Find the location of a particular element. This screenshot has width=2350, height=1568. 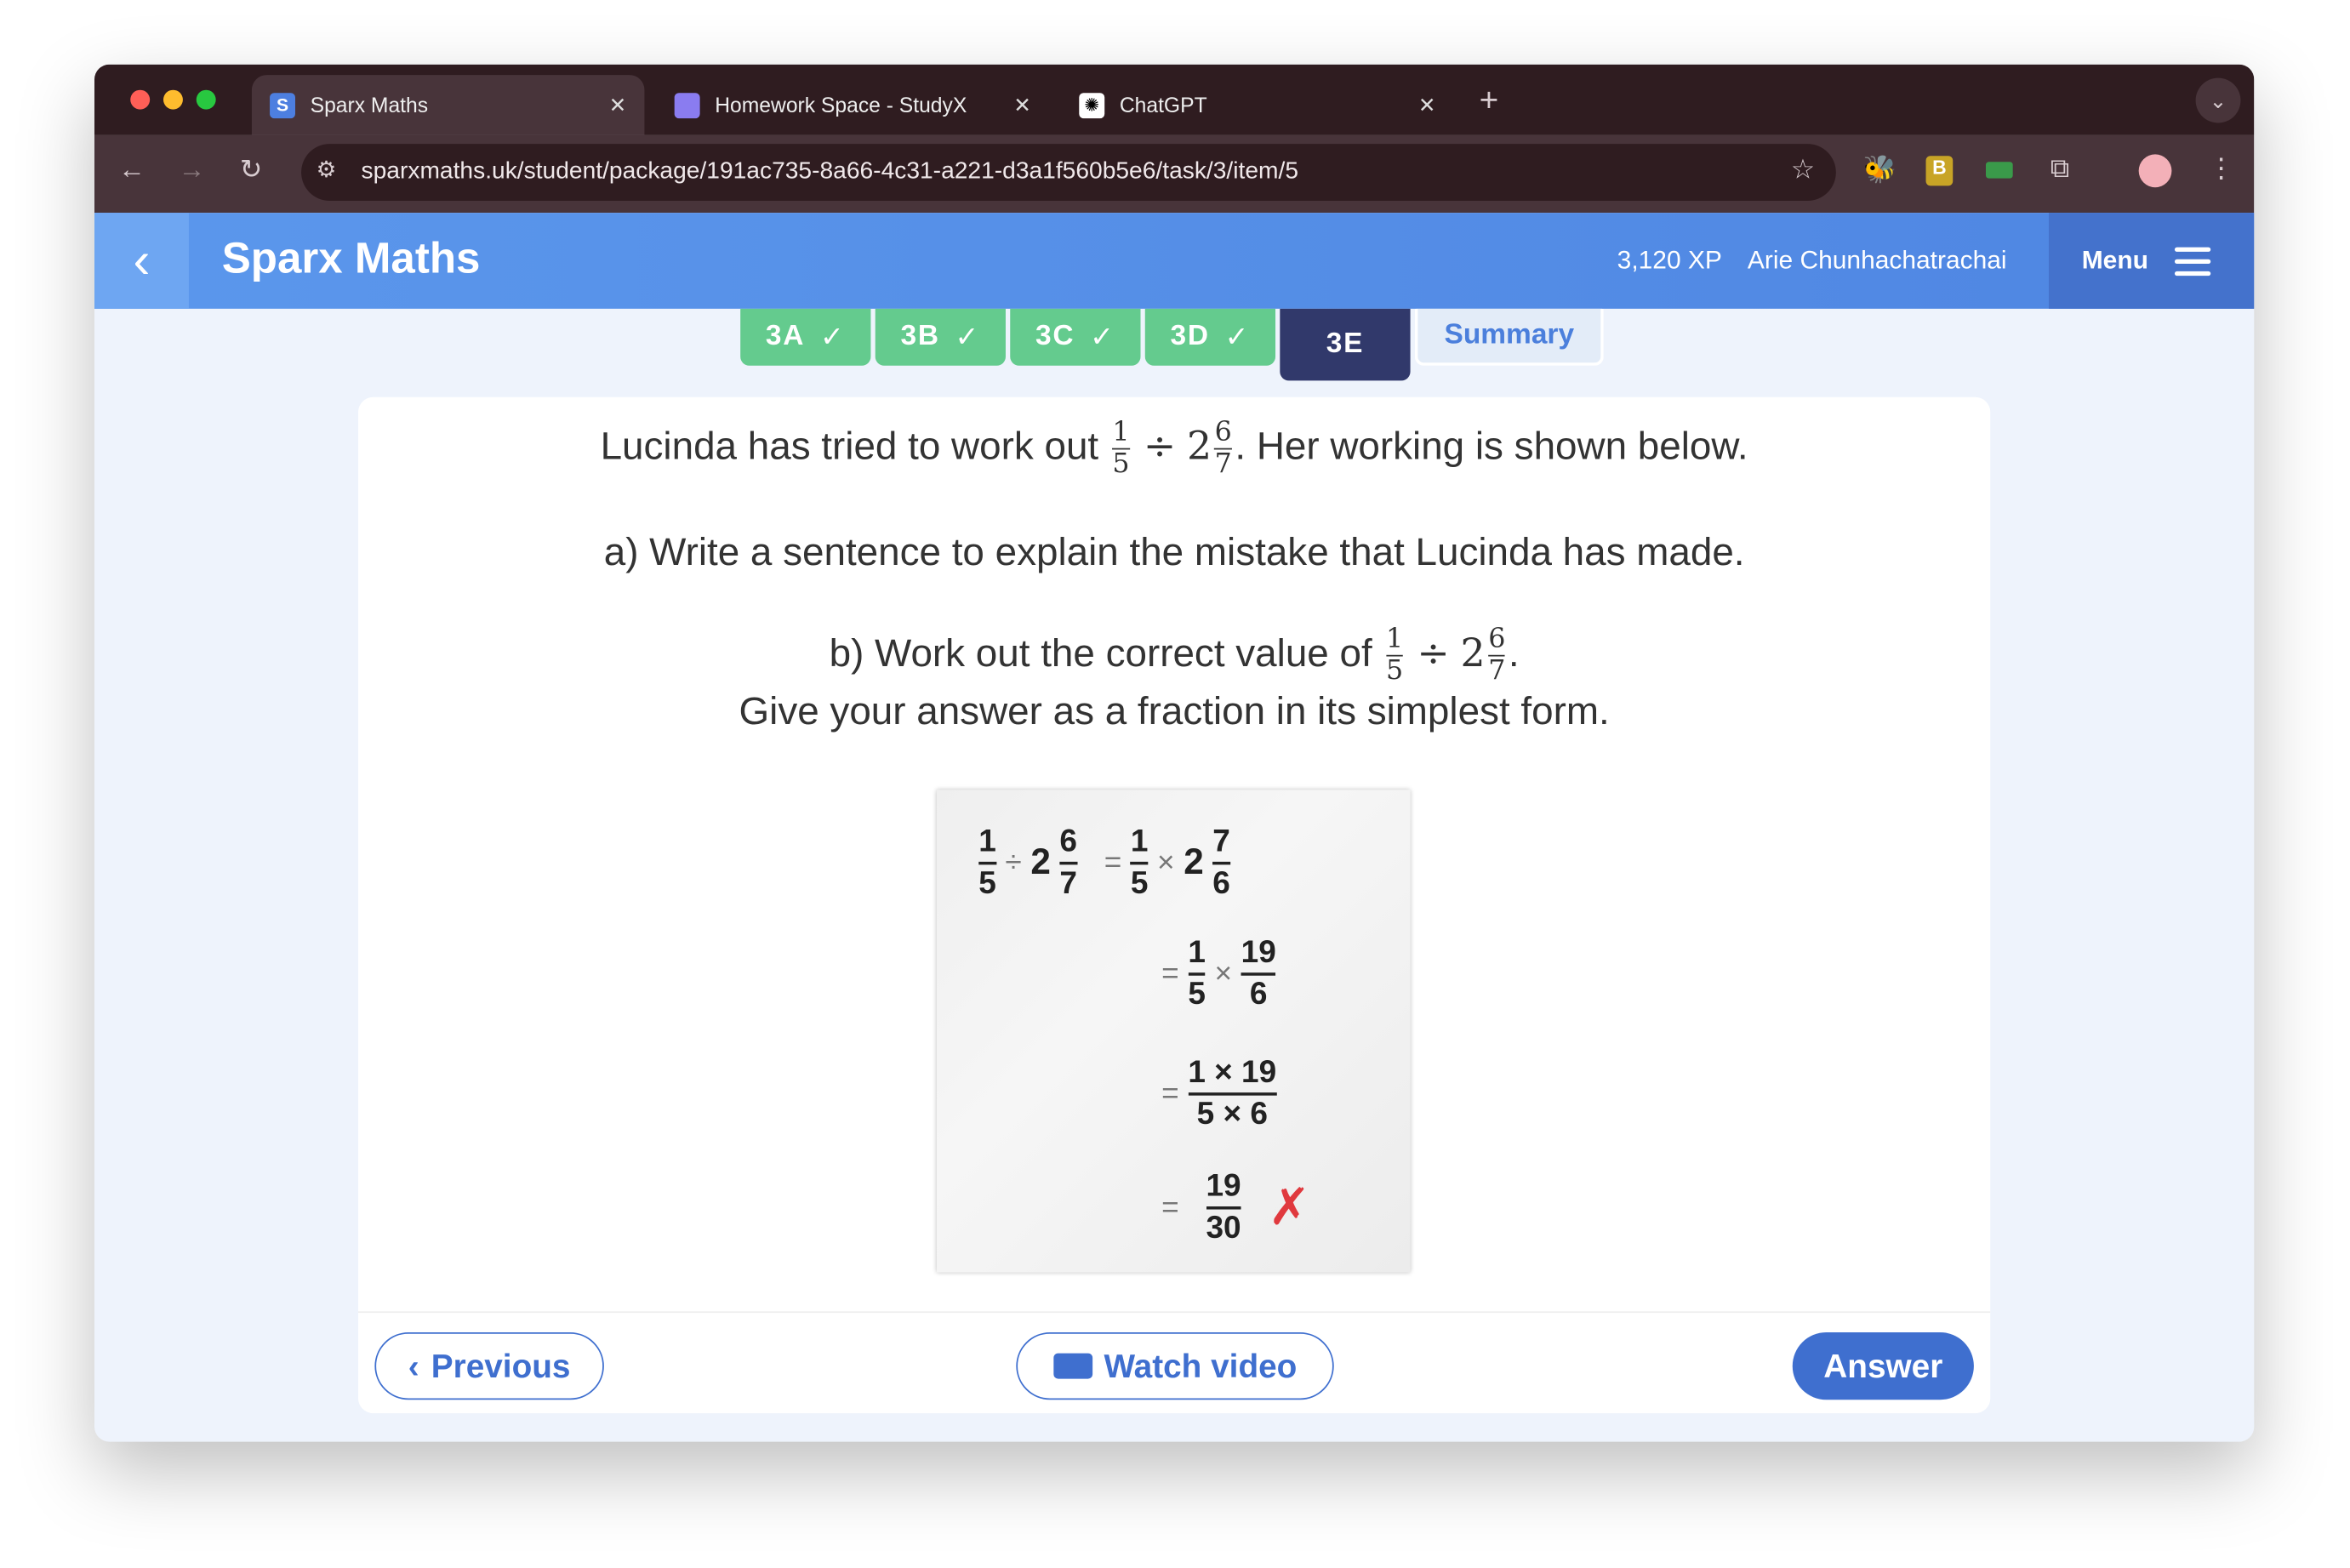

watch-video-button: Watch video is located at coordinates (1175, 1365).